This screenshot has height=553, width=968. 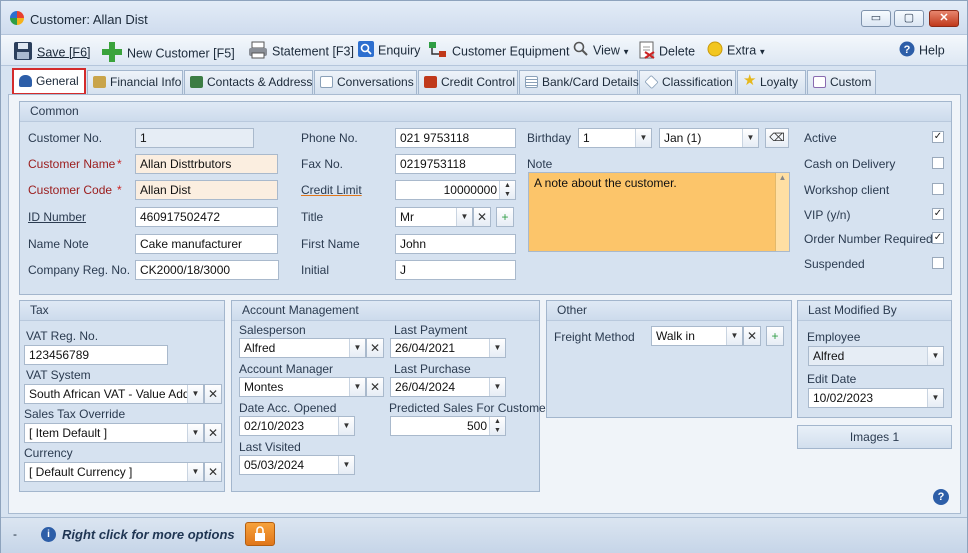 What do you see at coordinates (168, 51) in the screenshot?
I see `new-customer-button: New Customer [F5]` at bounding box center [168, 51].